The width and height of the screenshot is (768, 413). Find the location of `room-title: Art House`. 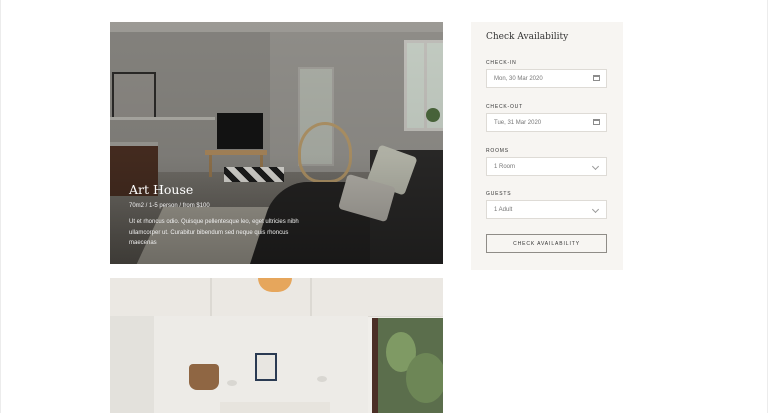

room-title: Art House is located at coordinates (161, 189).